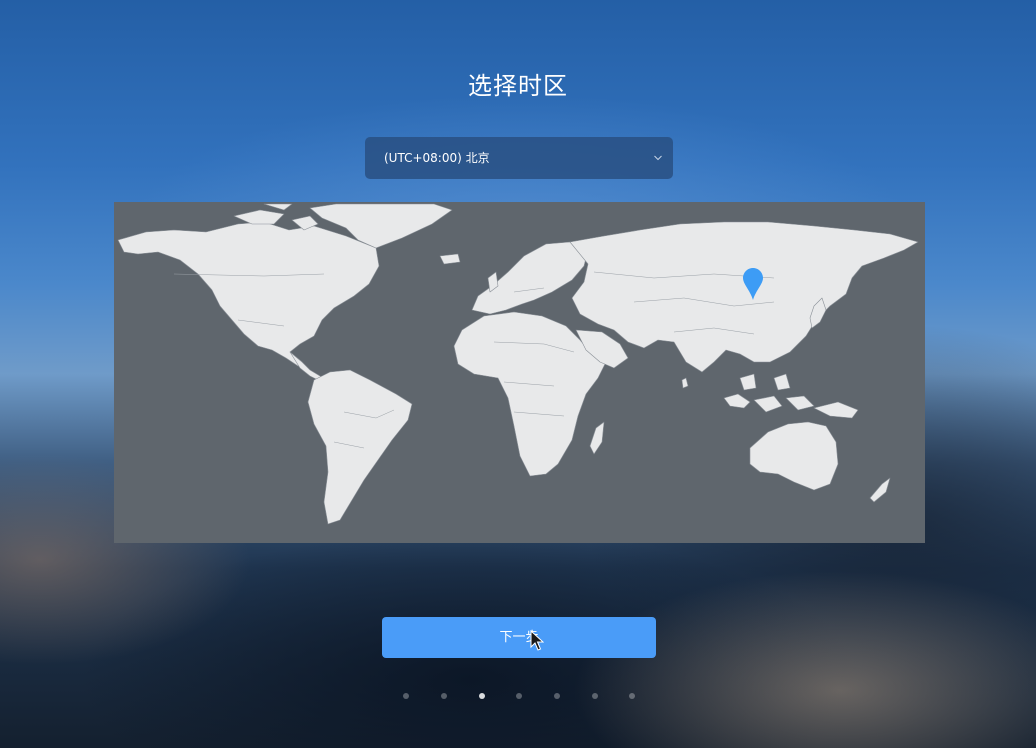 This screenshot has height=748, width=1036. Describe the element at coordinates (880, 490) in the screenshot. I see `new-zealand-landmass` at that location.